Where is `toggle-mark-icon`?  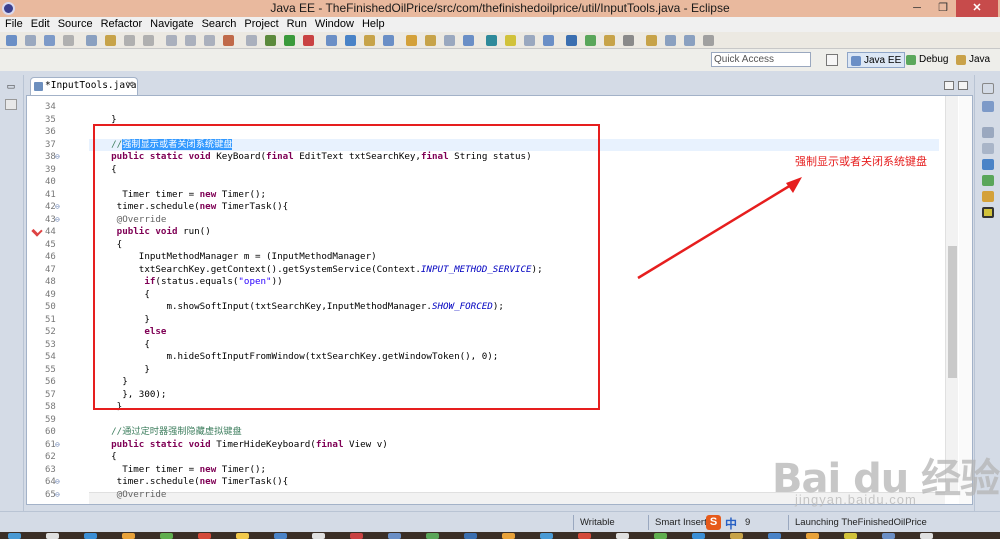 toggle-mark-icon is located at coordinates (468, 40).